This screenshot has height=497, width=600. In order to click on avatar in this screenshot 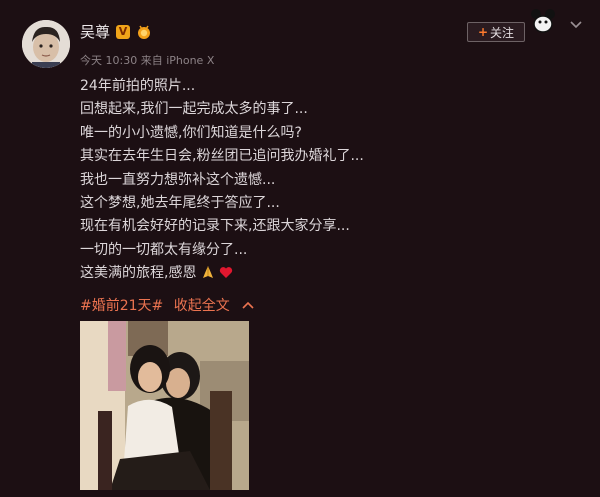, I will do `click(46, 44)`.